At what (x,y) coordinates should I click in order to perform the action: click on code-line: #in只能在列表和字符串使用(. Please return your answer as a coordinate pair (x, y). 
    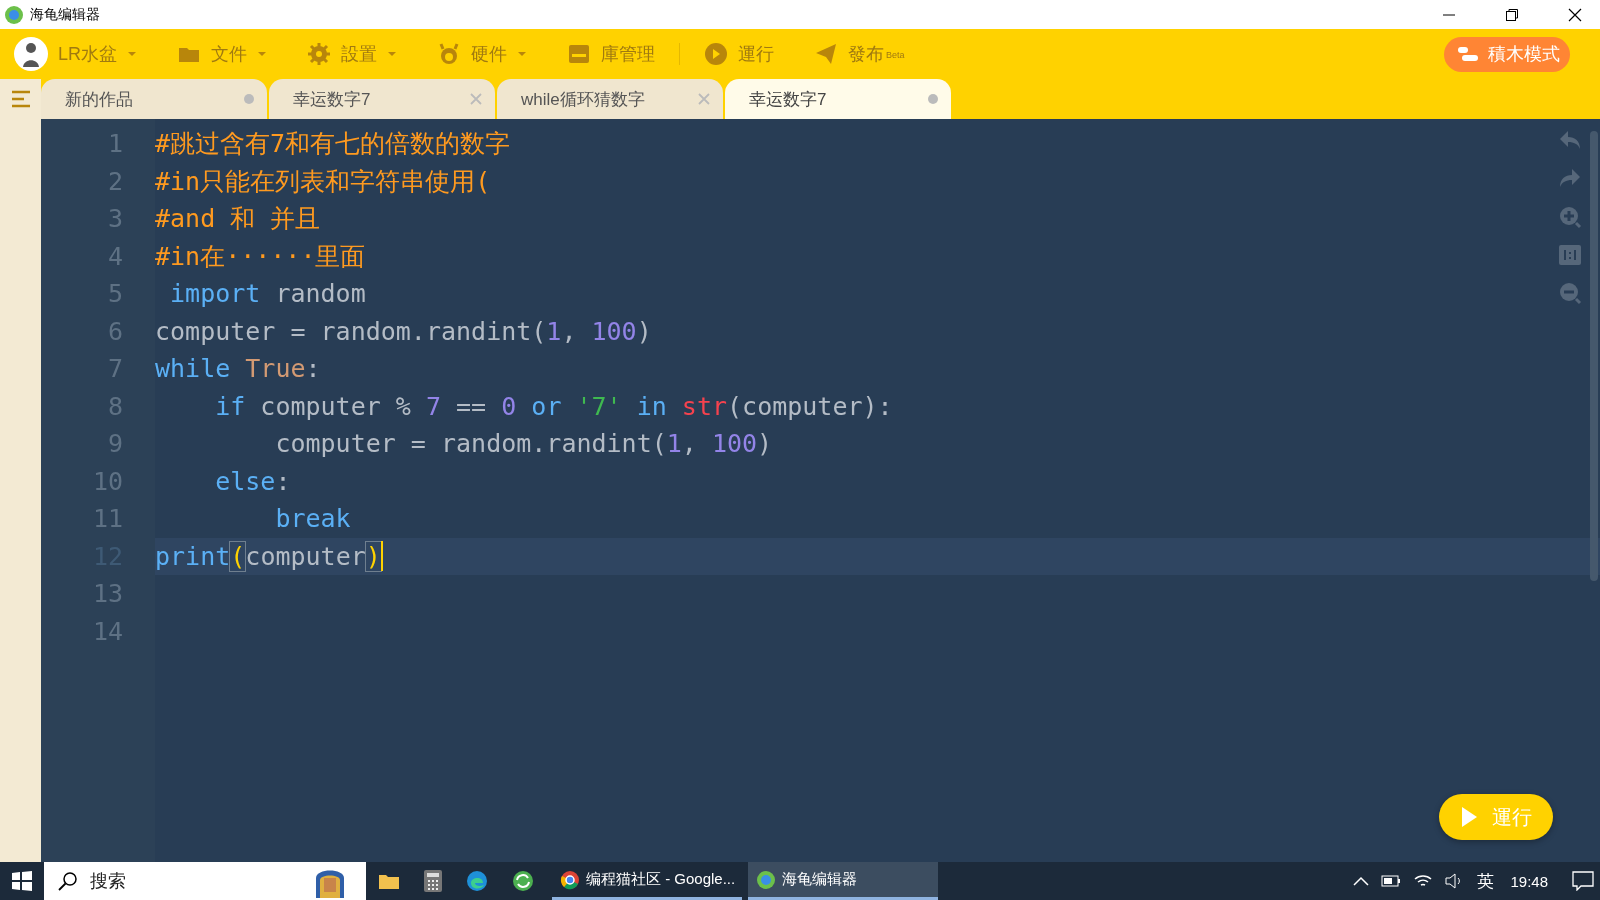
    Looking at the image, I should click on (323, 181).